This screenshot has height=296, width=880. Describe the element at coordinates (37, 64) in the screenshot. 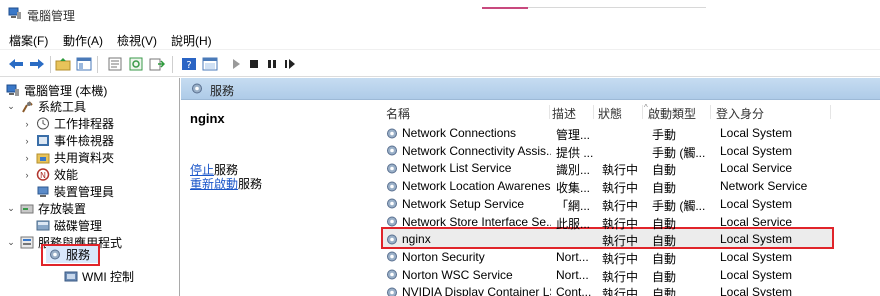

I see `forward-icon` at that location.